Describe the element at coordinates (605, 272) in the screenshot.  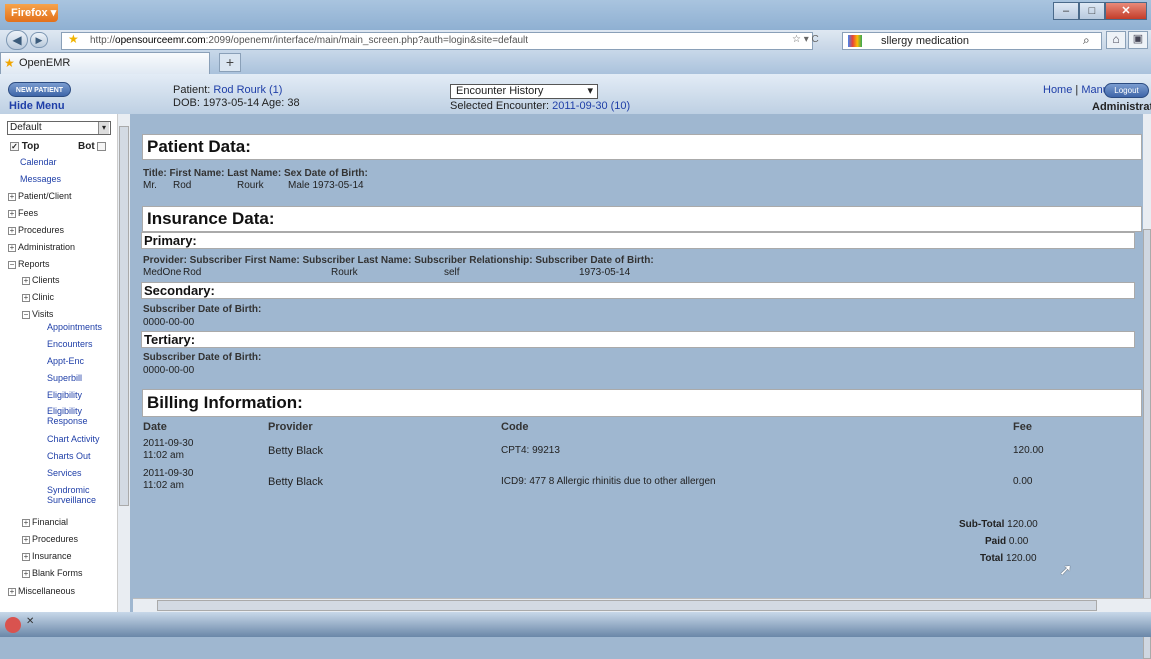
I see `primary-subscriber-dob: 1973-05-14` at that location.